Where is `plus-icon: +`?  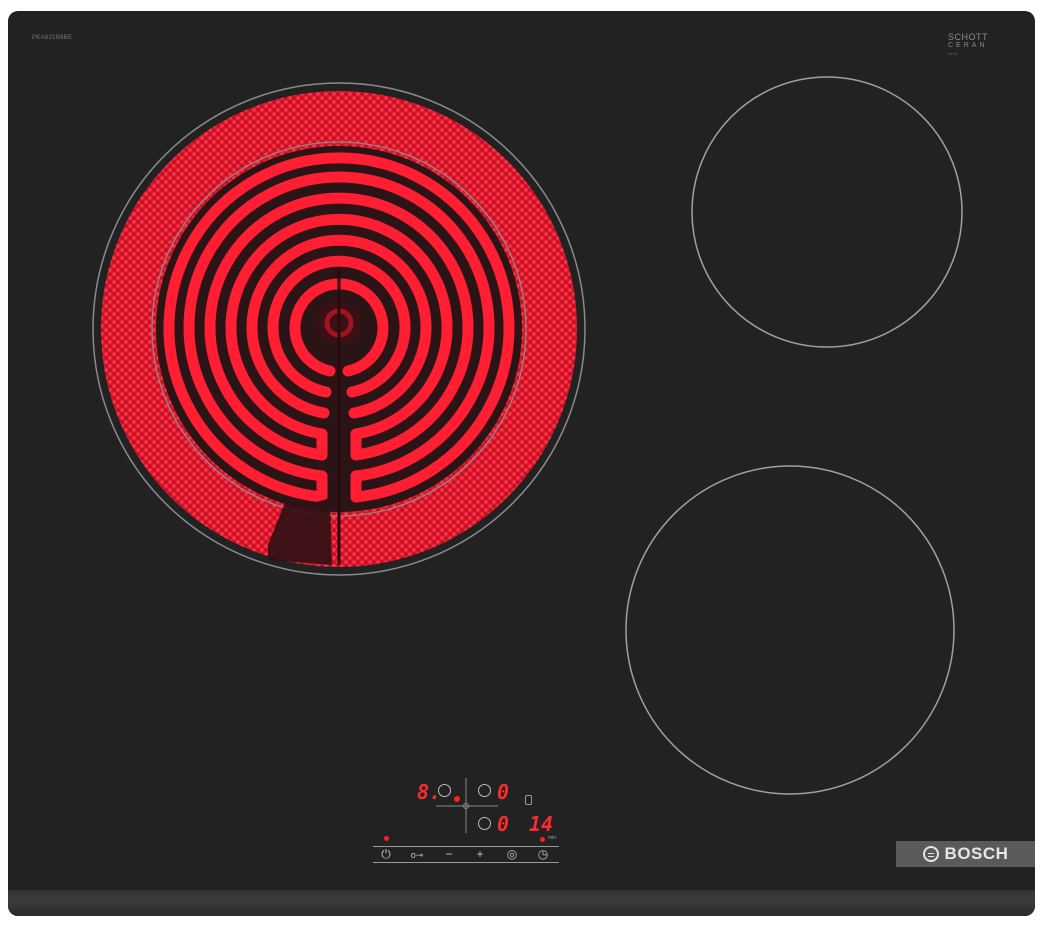 plus-icon: + is located at coordinates (480, 854).